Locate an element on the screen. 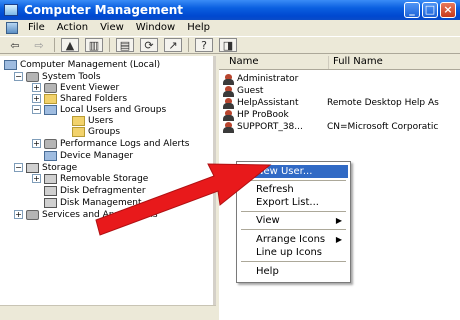  tree-item-shared-folders: + Shared Folders is located at coordinates (79, 98).